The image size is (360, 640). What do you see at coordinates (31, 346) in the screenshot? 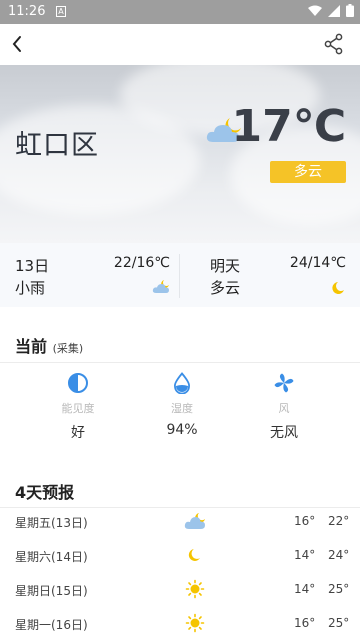
I see `section-heading: 当前` at bounding box center [31, 346].